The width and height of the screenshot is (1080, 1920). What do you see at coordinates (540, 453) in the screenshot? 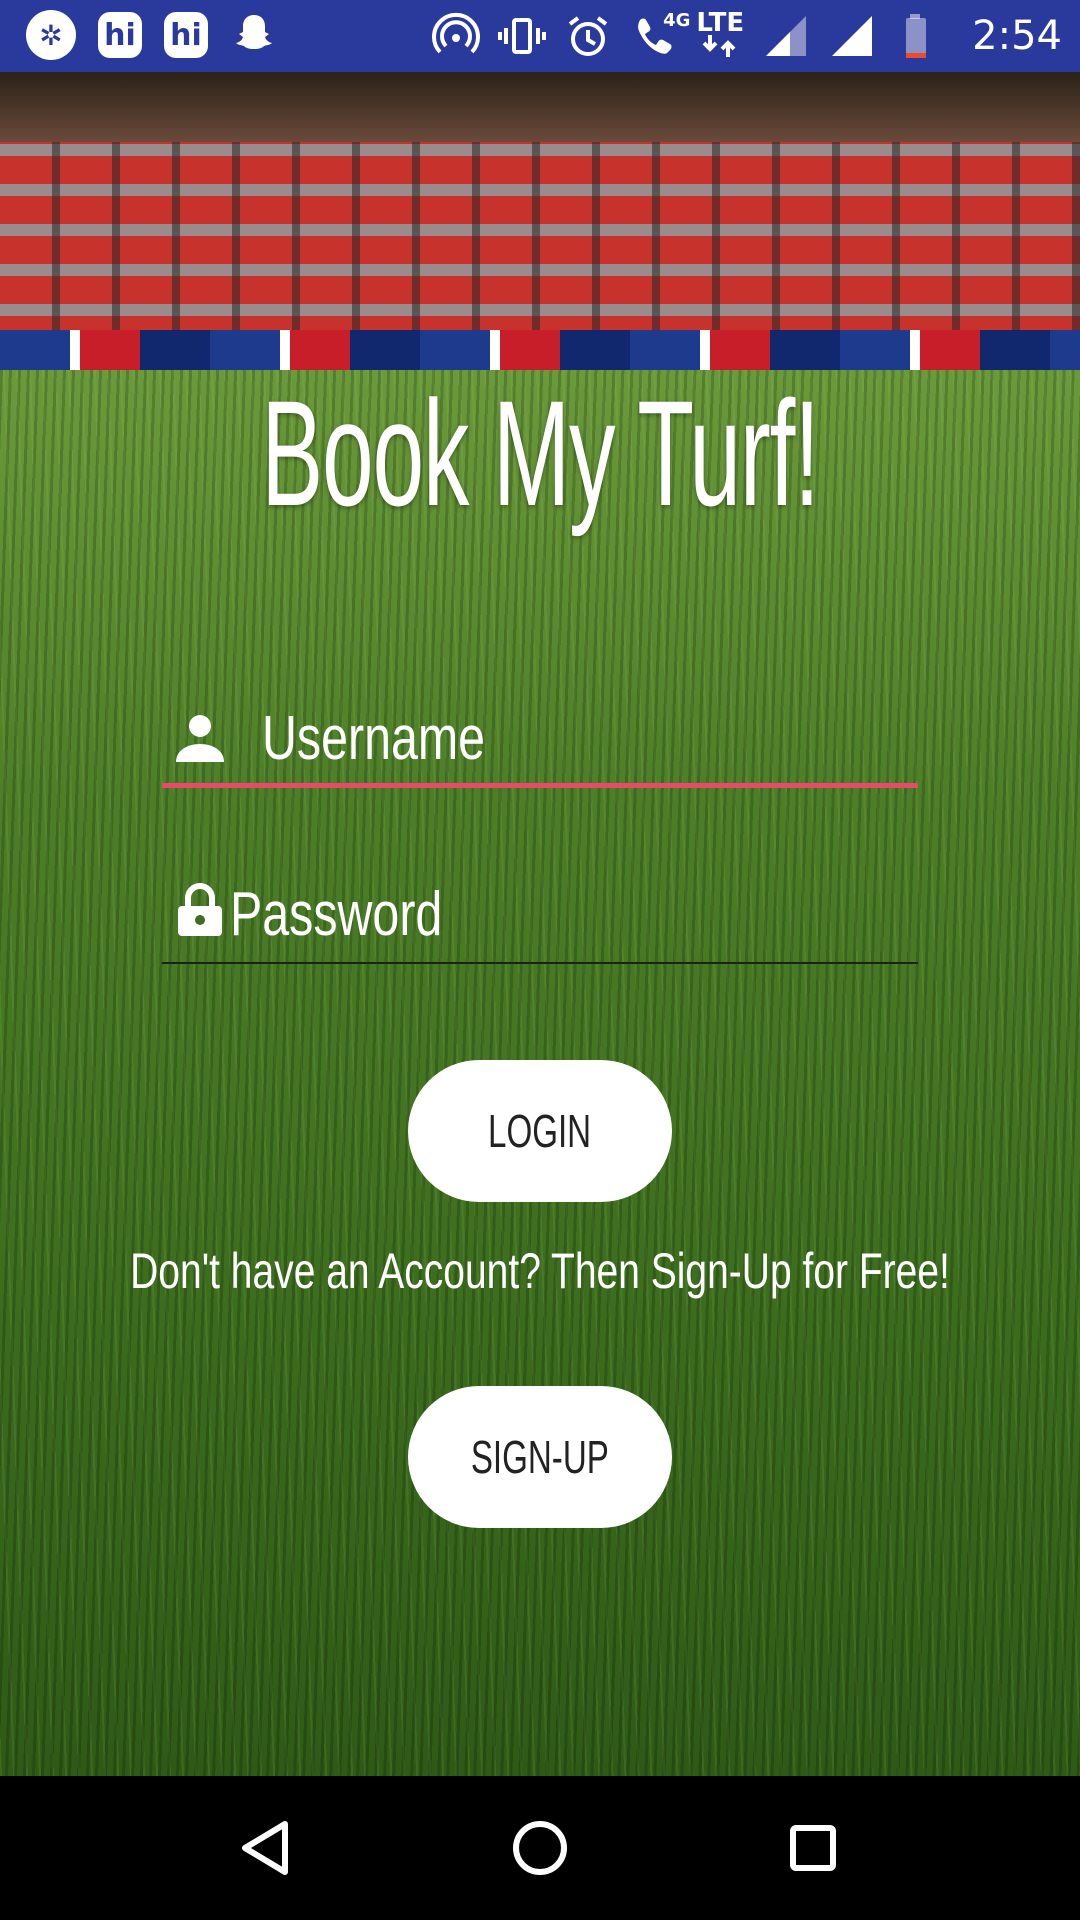
I see `app-title: Book My Turf!` at bounding box center [540, 453].